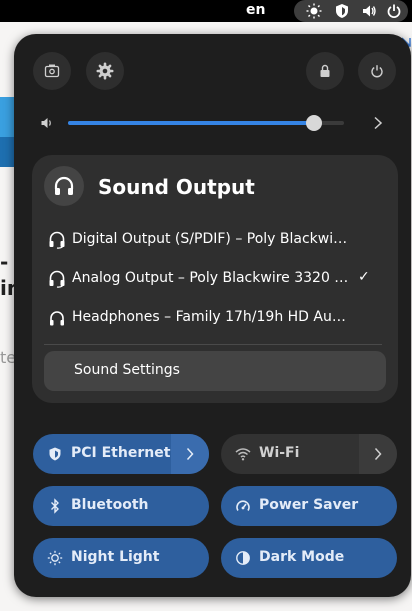 This screenshot has height=611, width=412. What do you see at coordinates (309, 454) in the screenshot?
I see `toggle-wifi: Wi-Fi` at bounding box center [309, 454].